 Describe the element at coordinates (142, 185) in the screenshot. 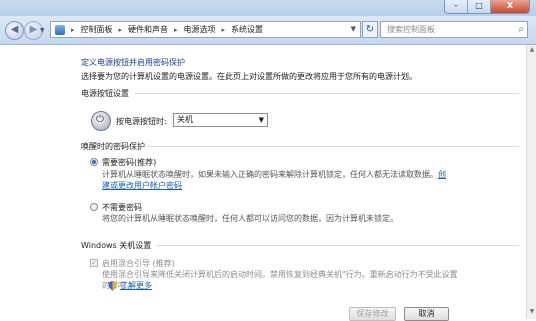

I see `change-password-link: 建或更改用户帐户密码` at that location.